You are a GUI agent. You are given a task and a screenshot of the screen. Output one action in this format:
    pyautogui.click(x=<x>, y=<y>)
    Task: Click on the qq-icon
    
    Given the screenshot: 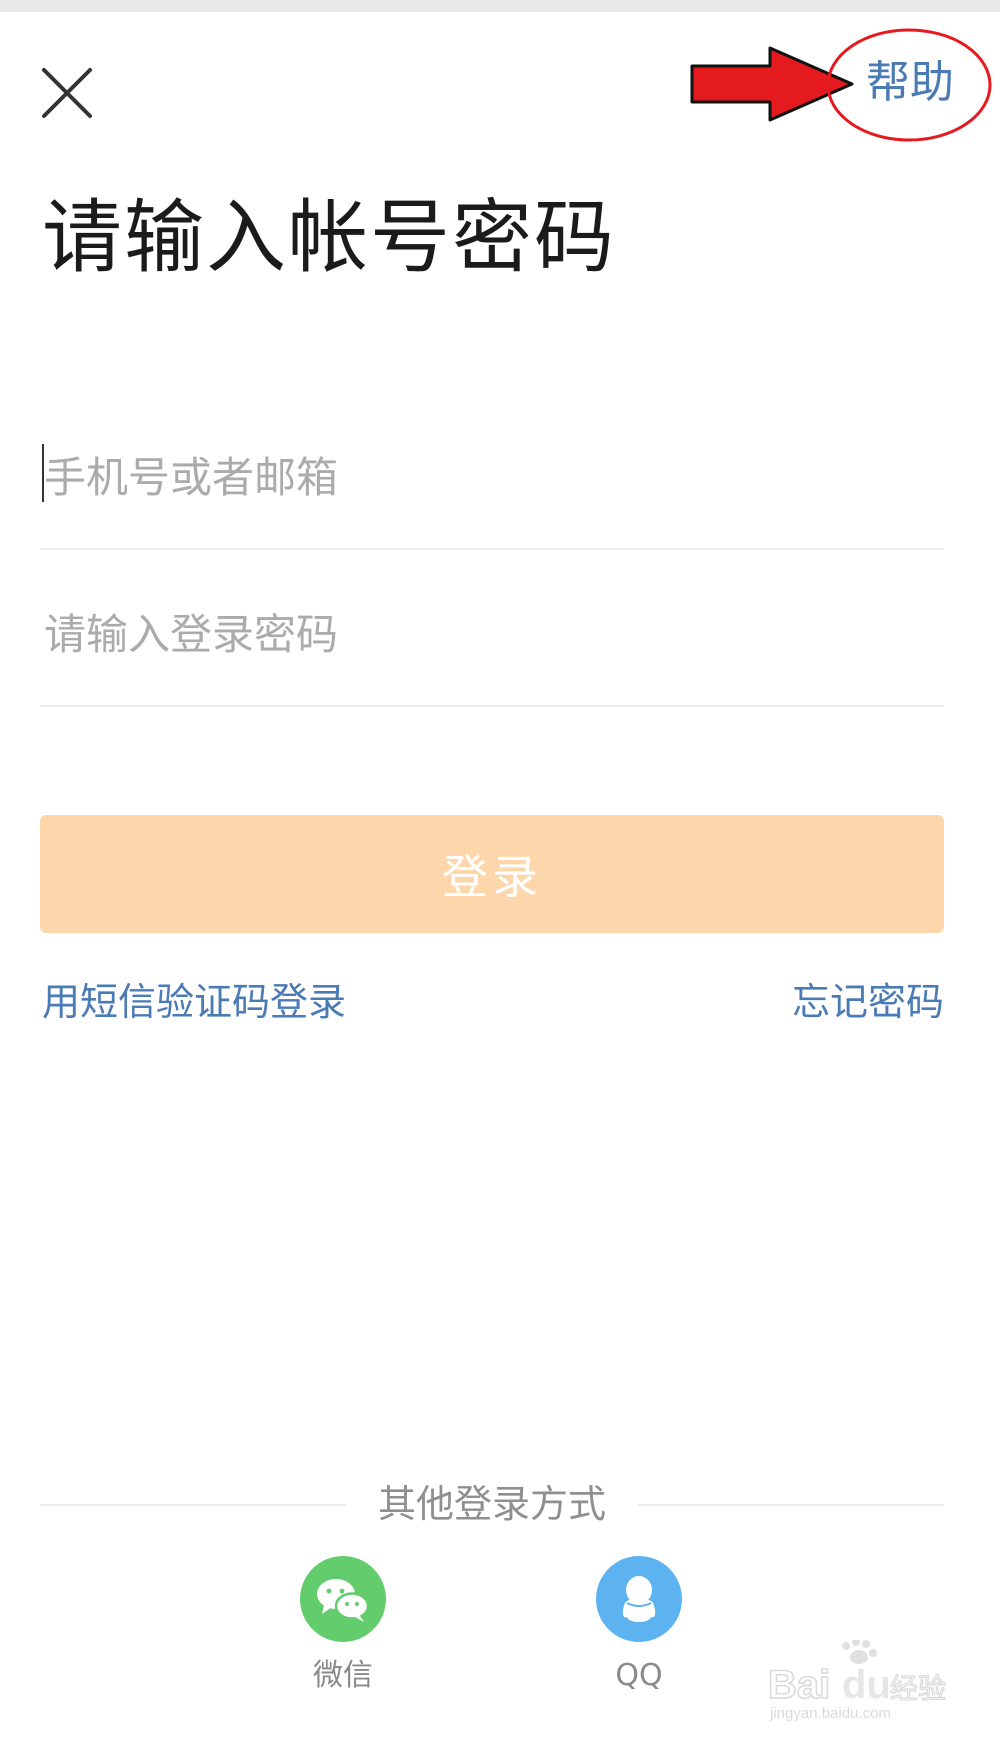 What is the action you would take?
    pyautogui.click(x=639, y=1599)
    